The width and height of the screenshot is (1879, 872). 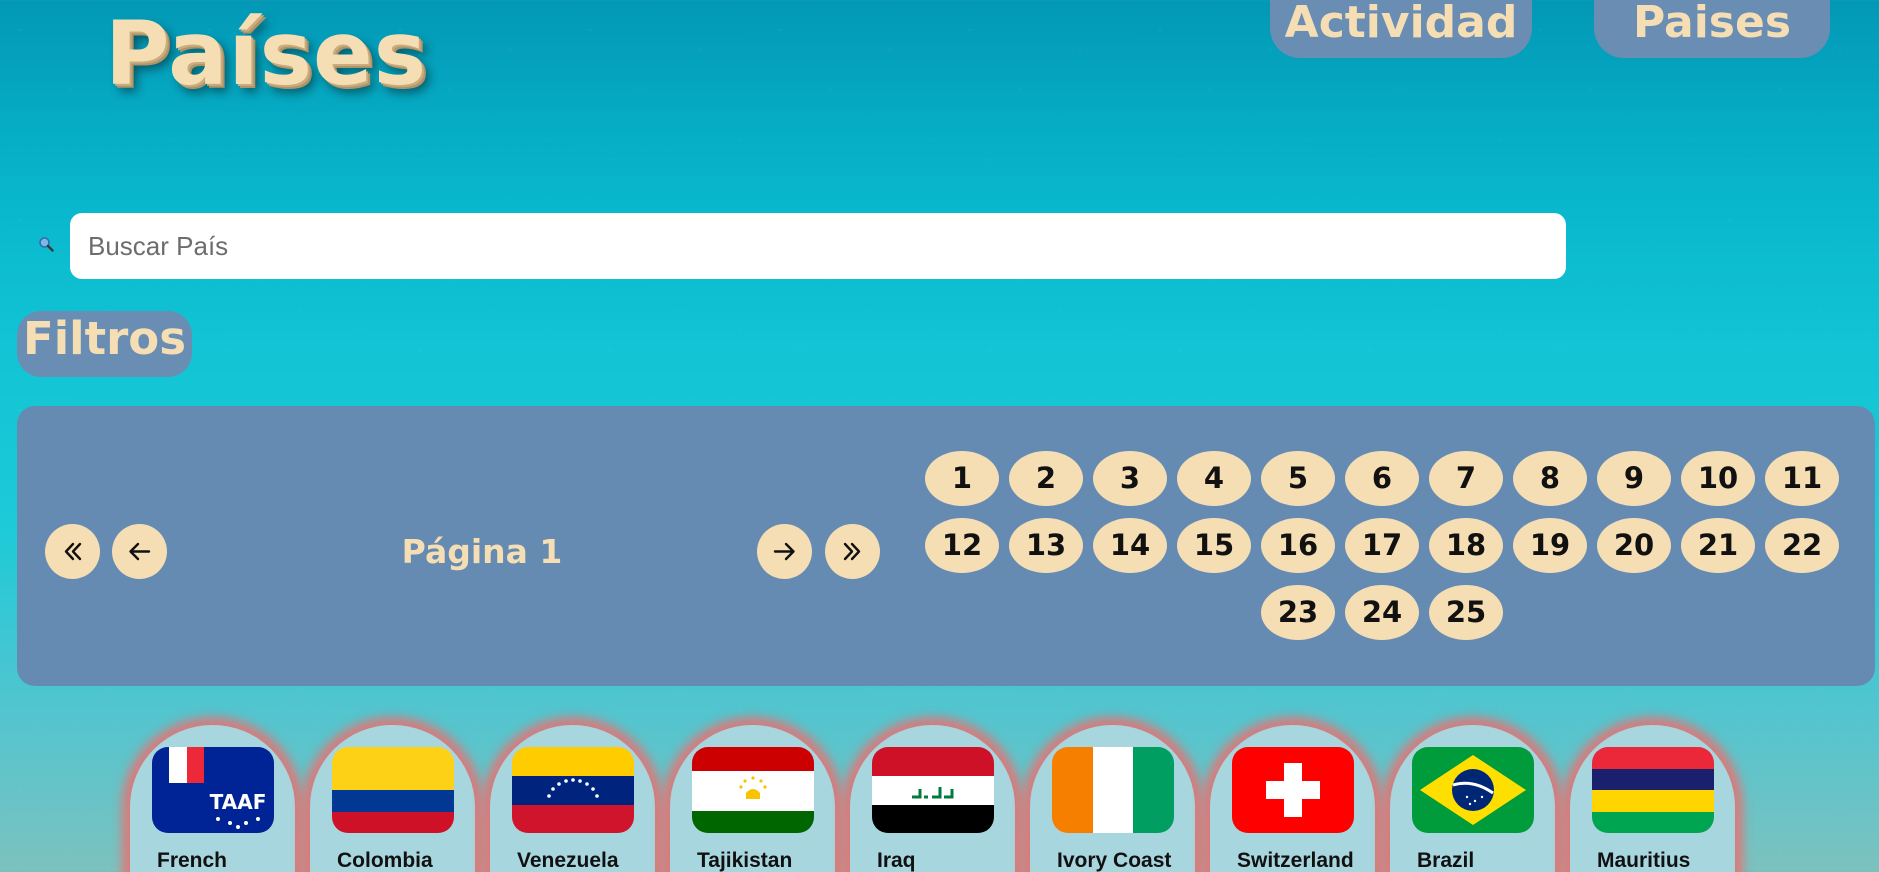 I want to click on arrow-right-icon, so click(x=784, y=551).